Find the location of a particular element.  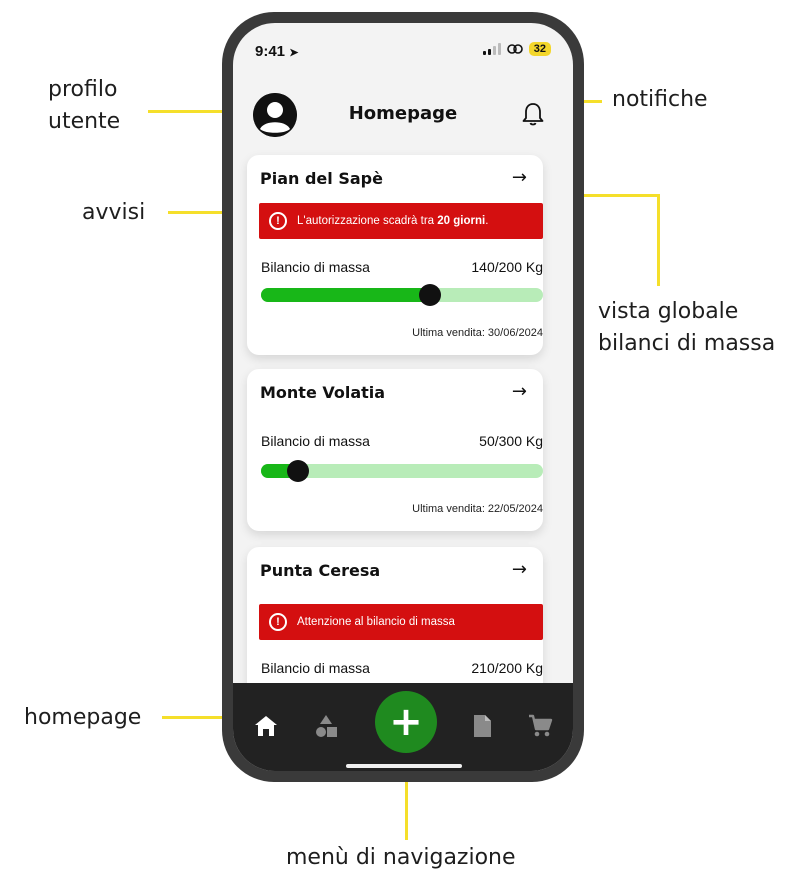

status-bar: 9:41 ➤ 32 is located at coordinates (403, 48).